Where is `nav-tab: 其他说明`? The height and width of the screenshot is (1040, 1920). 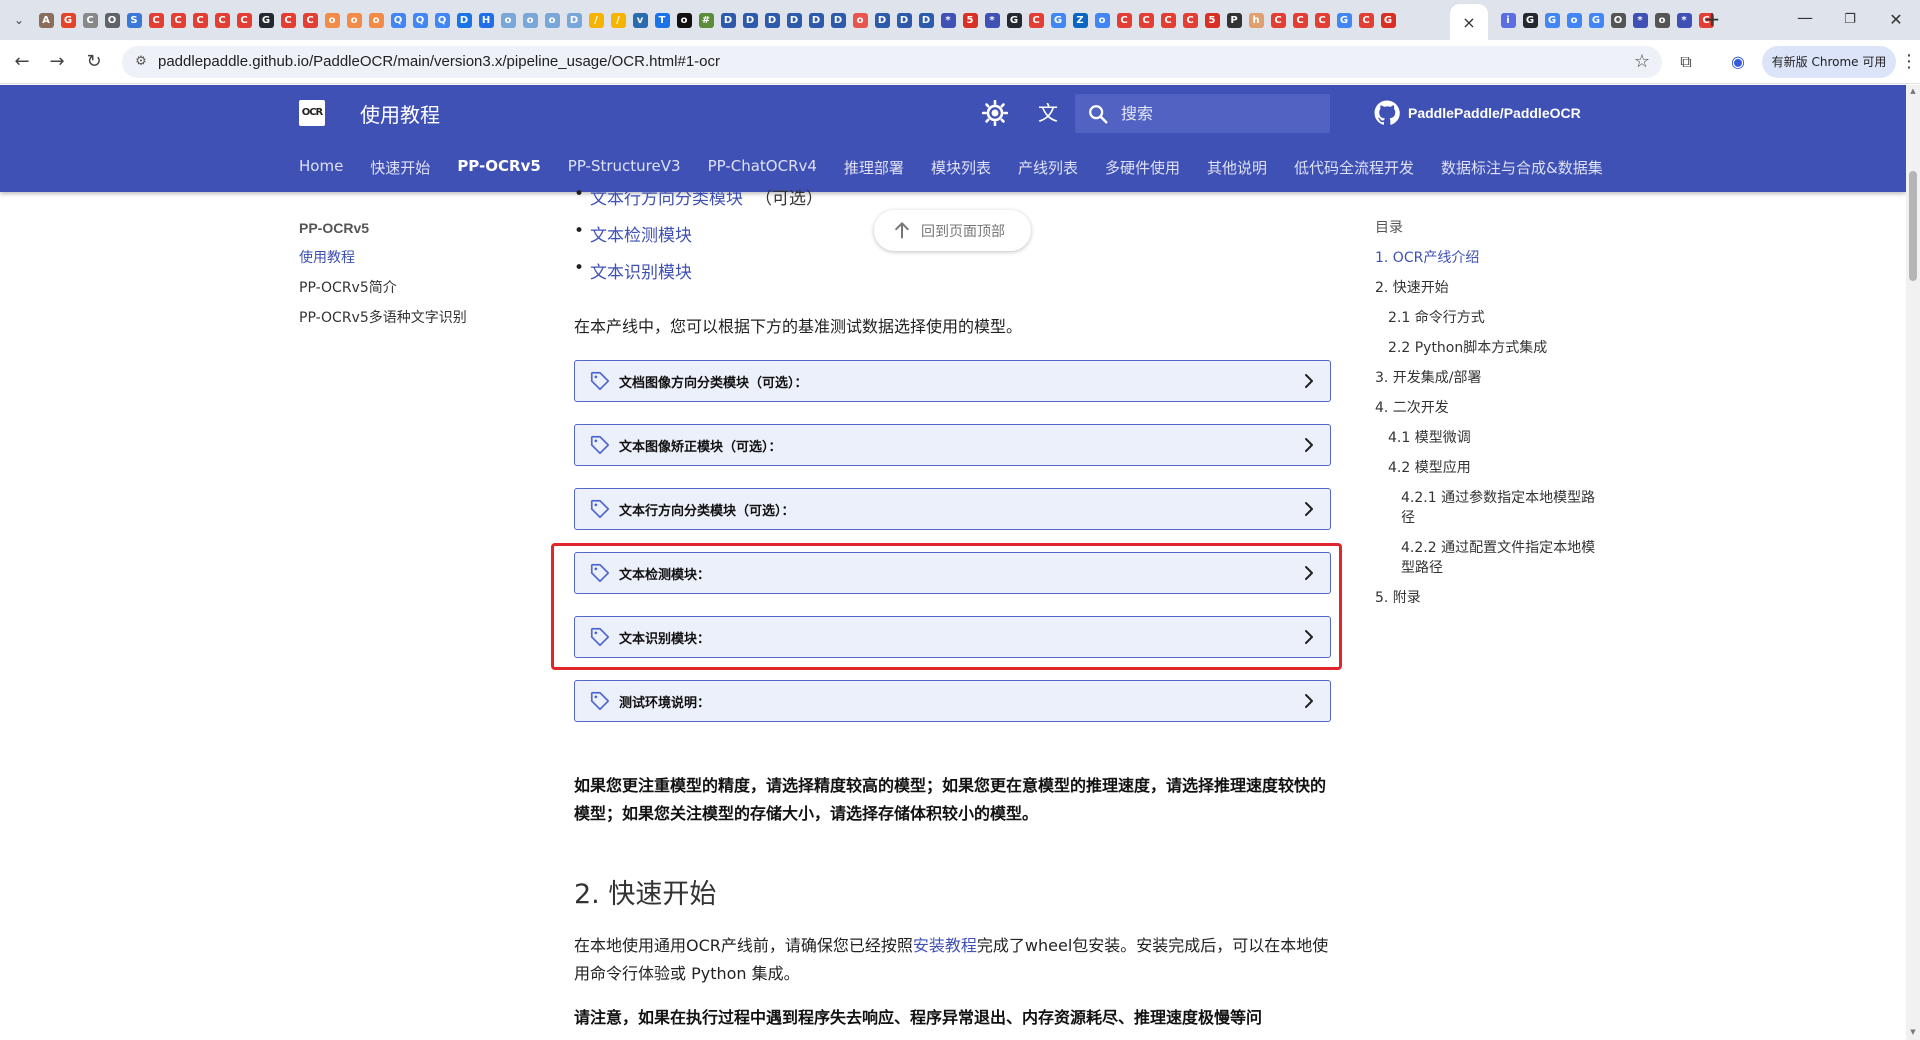
nav-tab: 其他说明 is located at coordinates (1237, 169).